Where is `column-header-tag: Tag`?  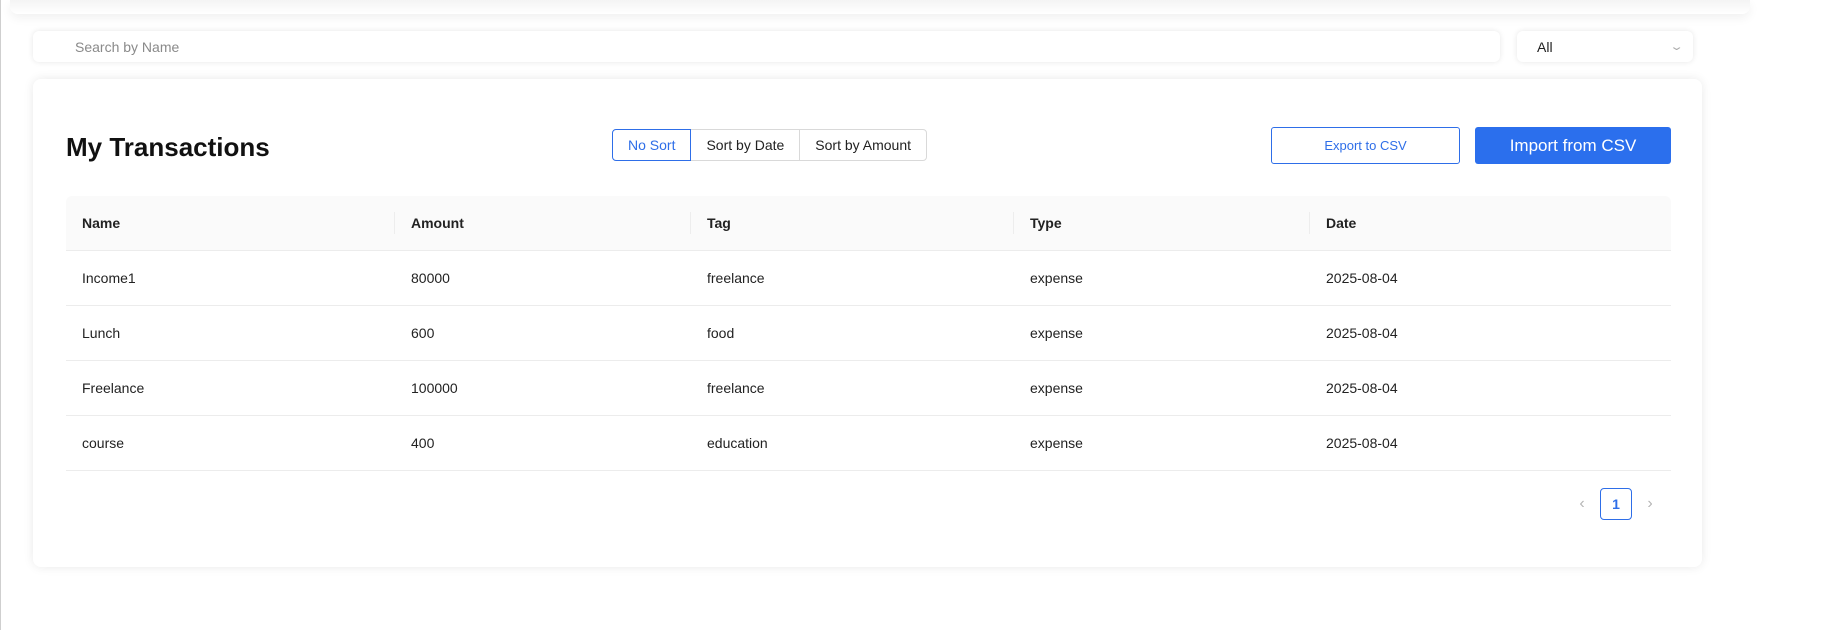 column-header-tag: Tag is located at coordinates (852, 223).